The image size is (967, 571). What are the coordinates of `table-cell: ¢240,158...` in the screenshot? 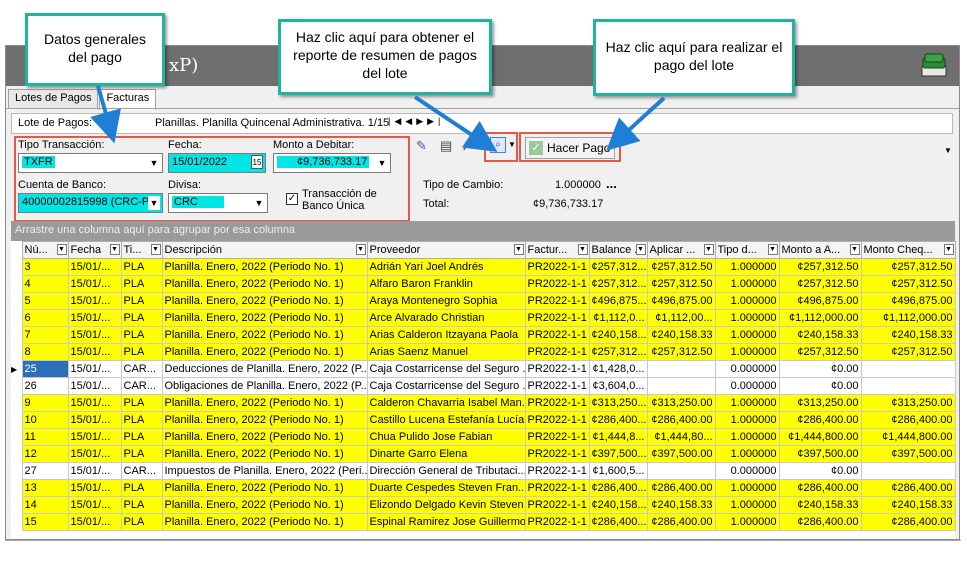 It's located at (618, 505).